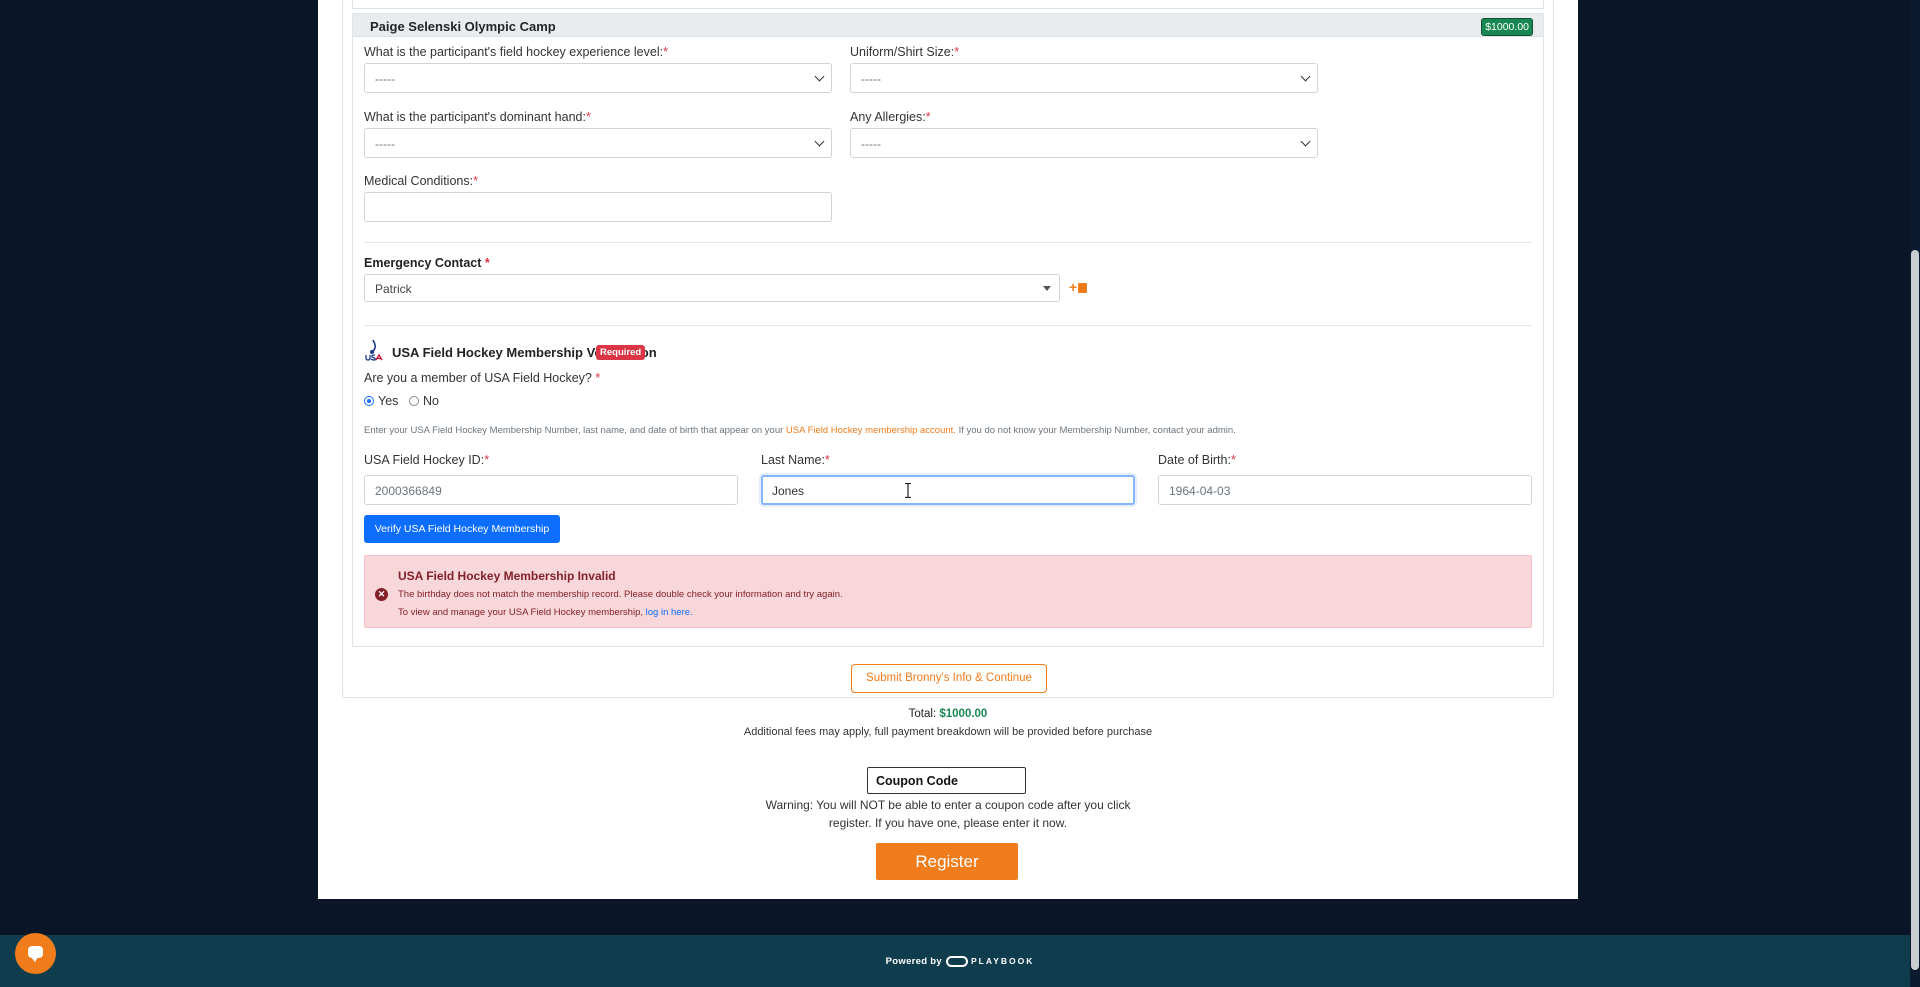  Describe the element at coordinates (1084, 78) in the screenshot. I see `shirt-size-select: -----` at that location.